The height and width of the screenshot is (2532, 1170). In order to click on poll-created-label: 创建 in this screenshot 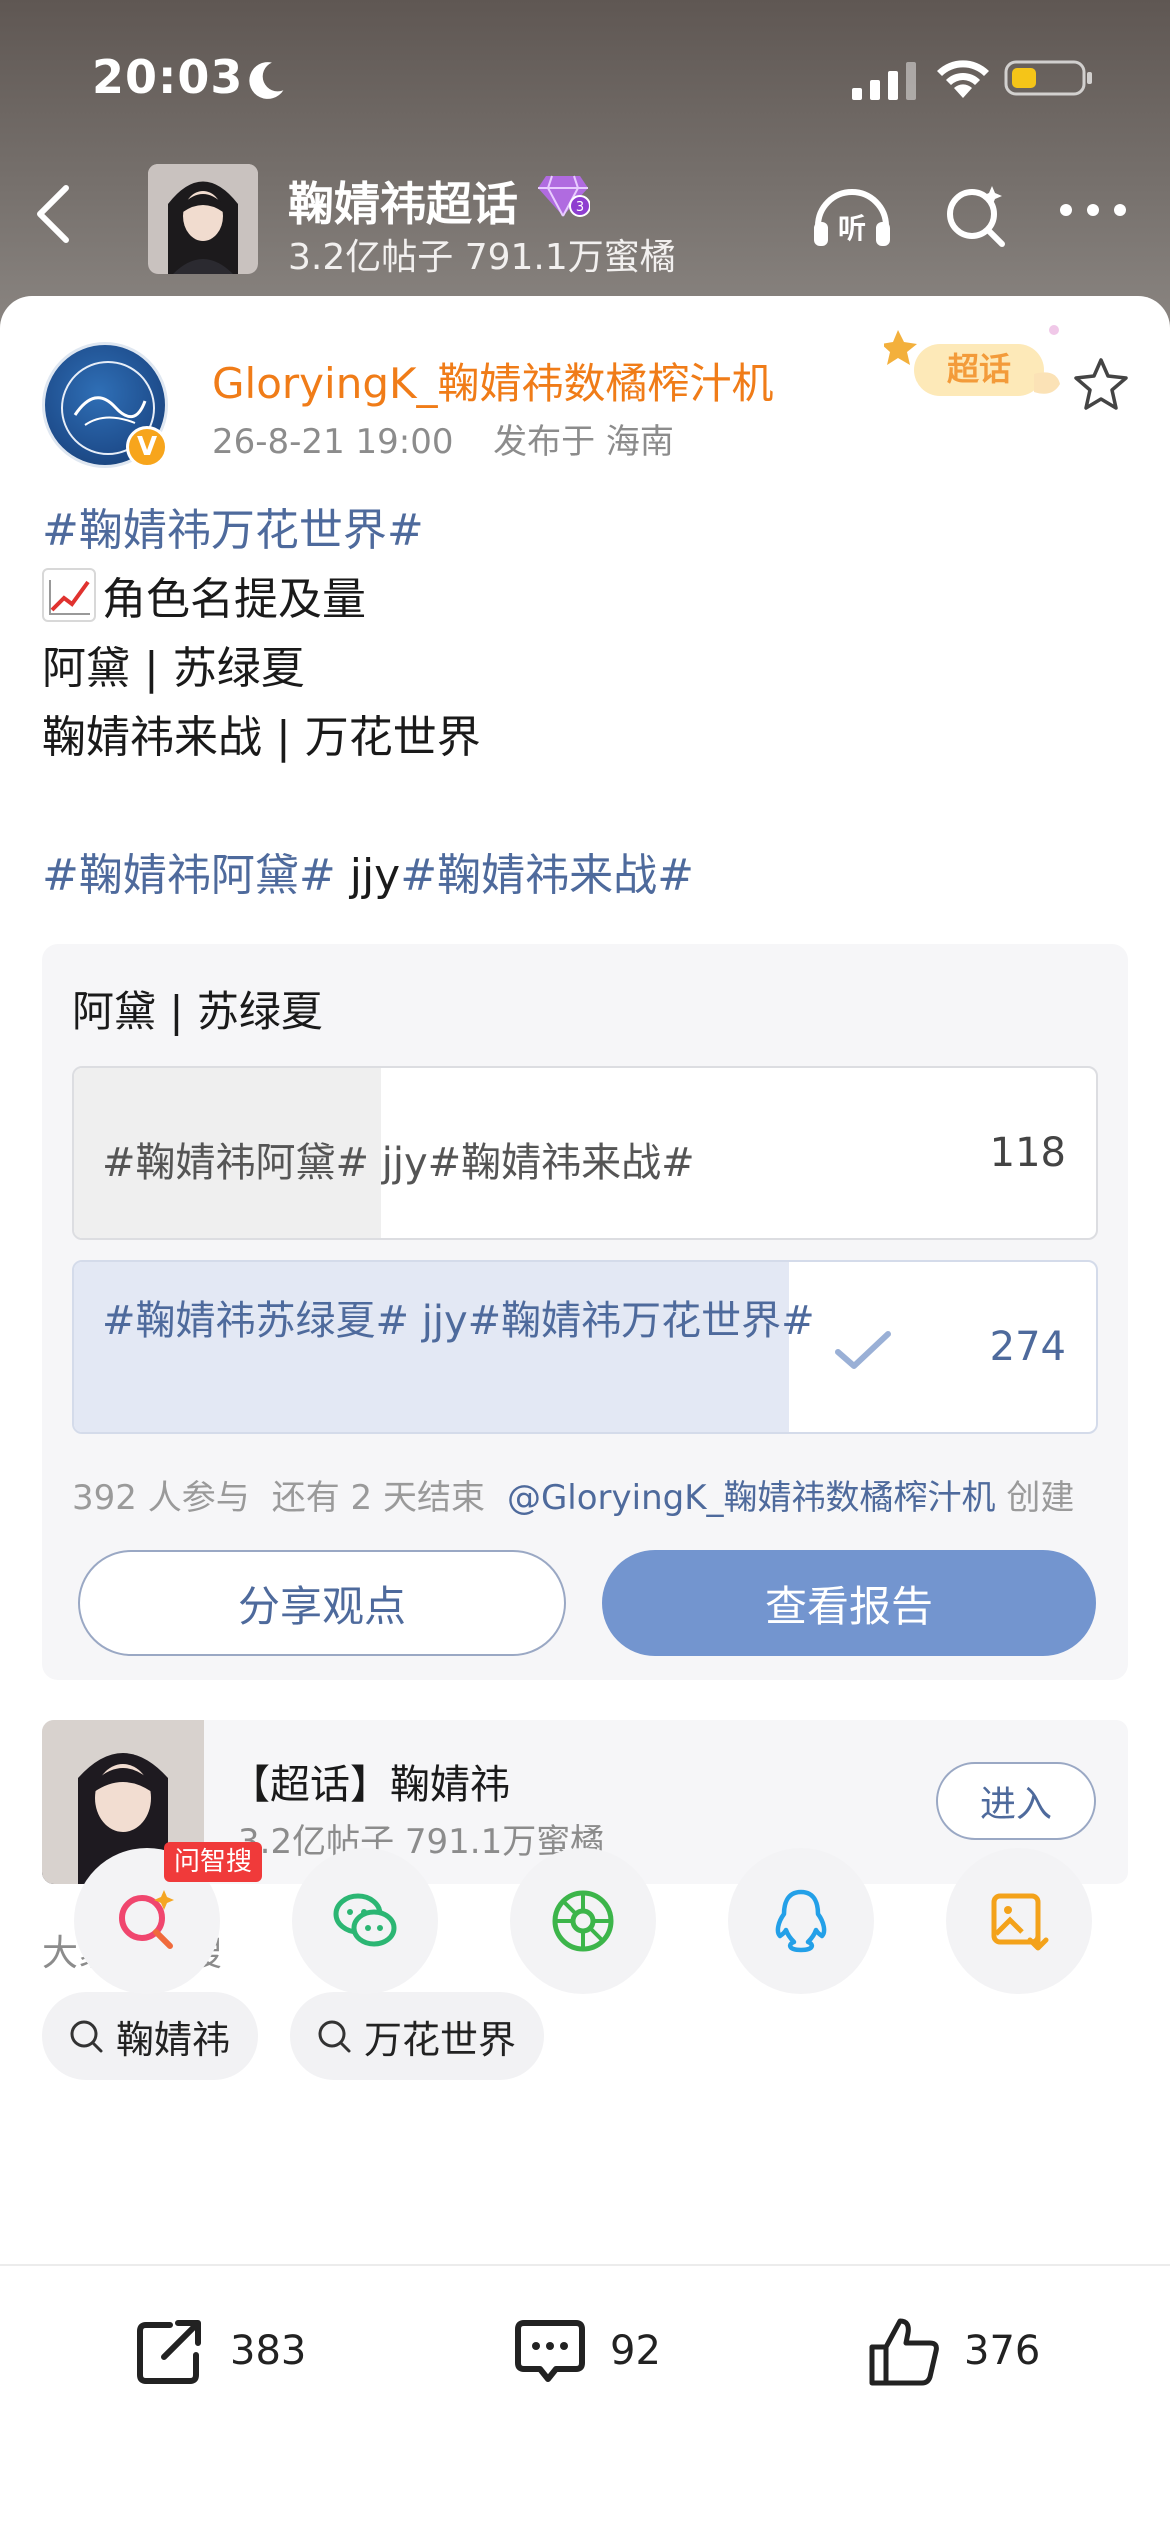, I will do `click(1040, 1498)`.